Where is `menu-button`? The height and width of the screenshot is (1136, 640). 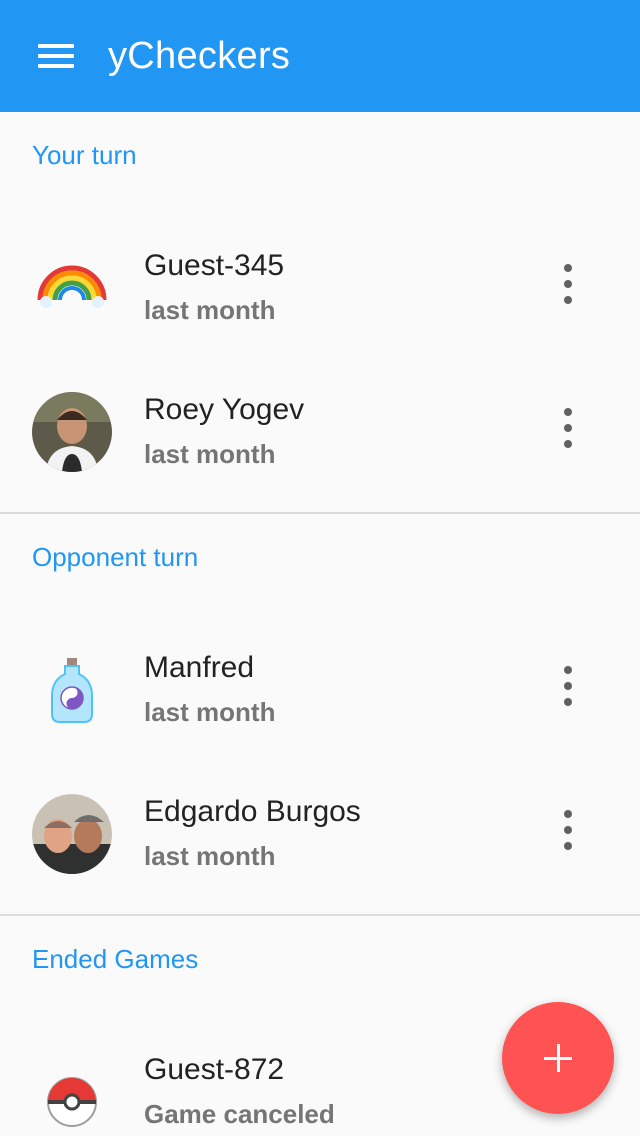
menu-button is located at coordinates (56, 56).